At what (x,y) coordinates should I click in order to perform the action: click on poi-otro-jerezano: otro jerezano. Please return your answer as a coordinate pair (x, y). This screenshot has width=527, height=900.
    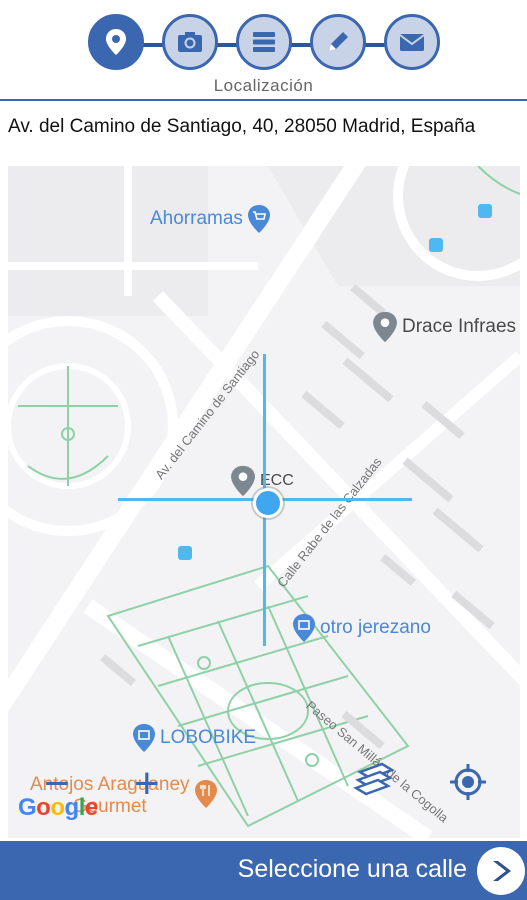
    Looking at the image, I should click on (361, 628).